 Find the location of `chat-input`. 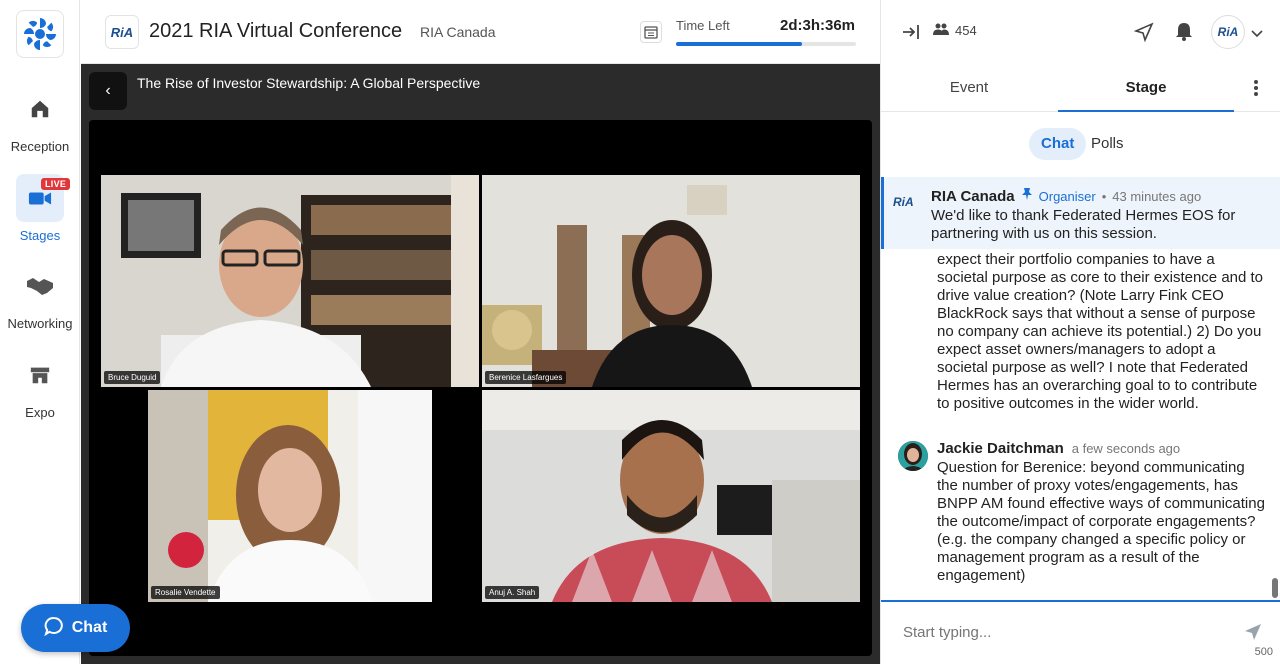

chat-input is located at coordinates (1068, 632).